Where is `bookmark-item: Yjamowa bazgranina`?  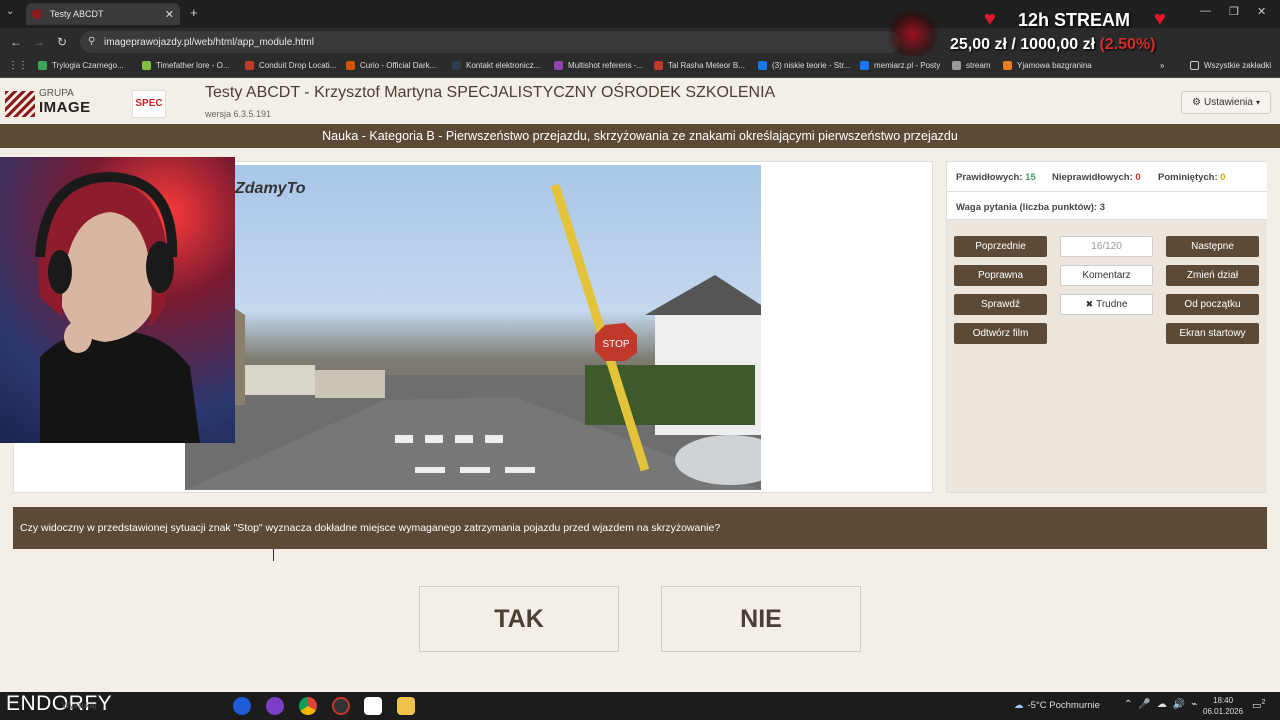 bookmark-item: Yjamowa bazgranina is located at coordinates (1047, 65).